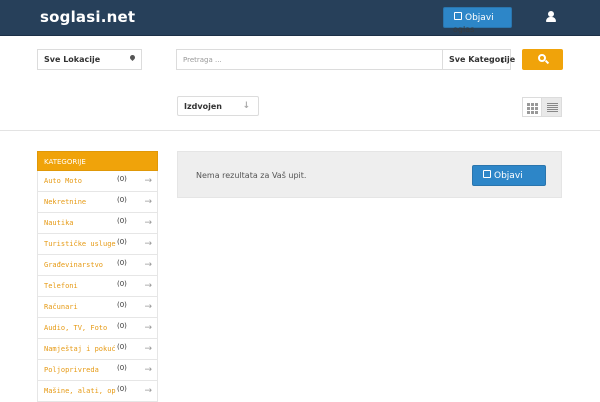 This screenshot has height=402, width=600. I want to click on post-ad-button: Objavi oglas, so click(477, 20).